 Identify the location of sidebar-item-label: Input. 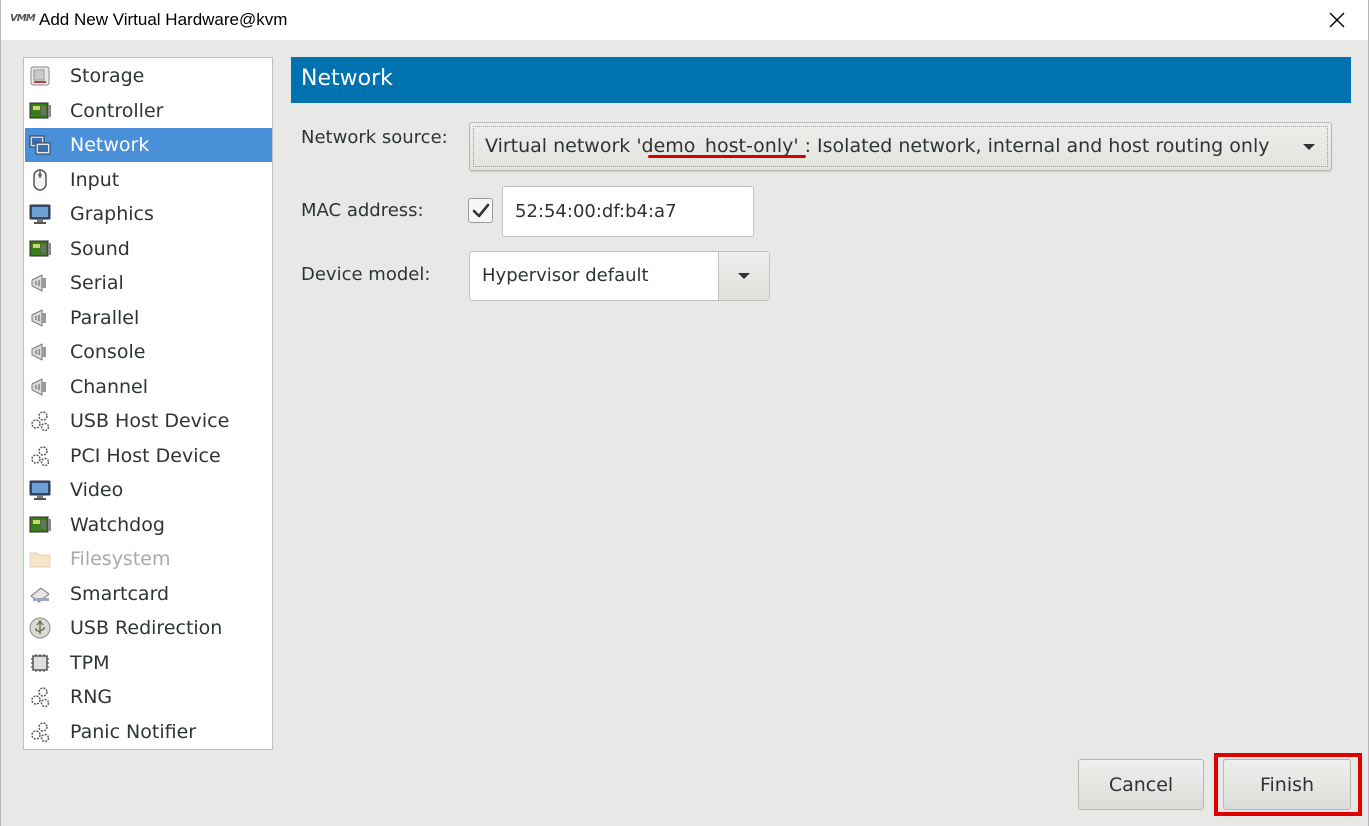
(95, 179).